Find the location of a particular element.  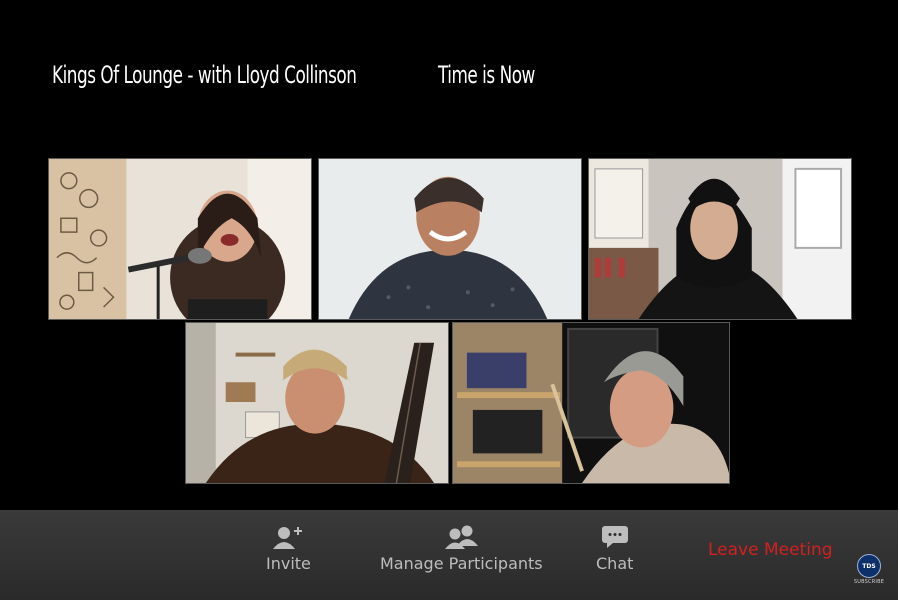

leave-meeting-button: Leave Meeting is located at coordinates (770, 550).